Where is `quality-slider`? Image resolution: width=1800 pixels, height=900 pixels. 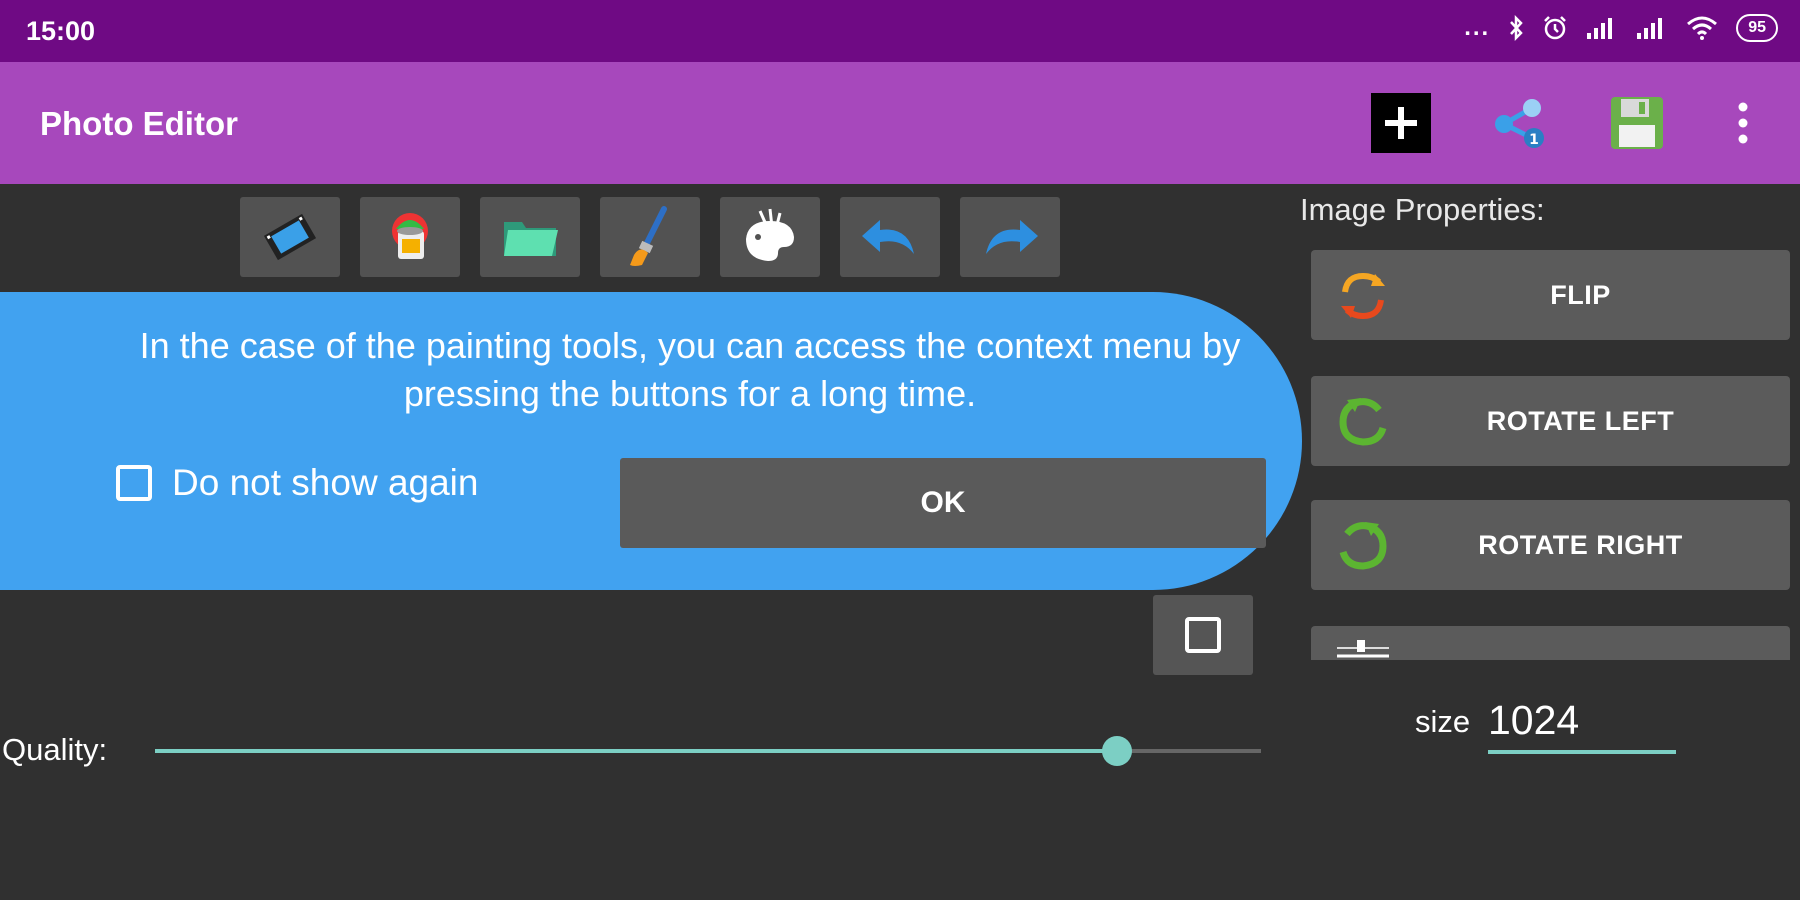
quality-slider is located at coordinates (708, 751).